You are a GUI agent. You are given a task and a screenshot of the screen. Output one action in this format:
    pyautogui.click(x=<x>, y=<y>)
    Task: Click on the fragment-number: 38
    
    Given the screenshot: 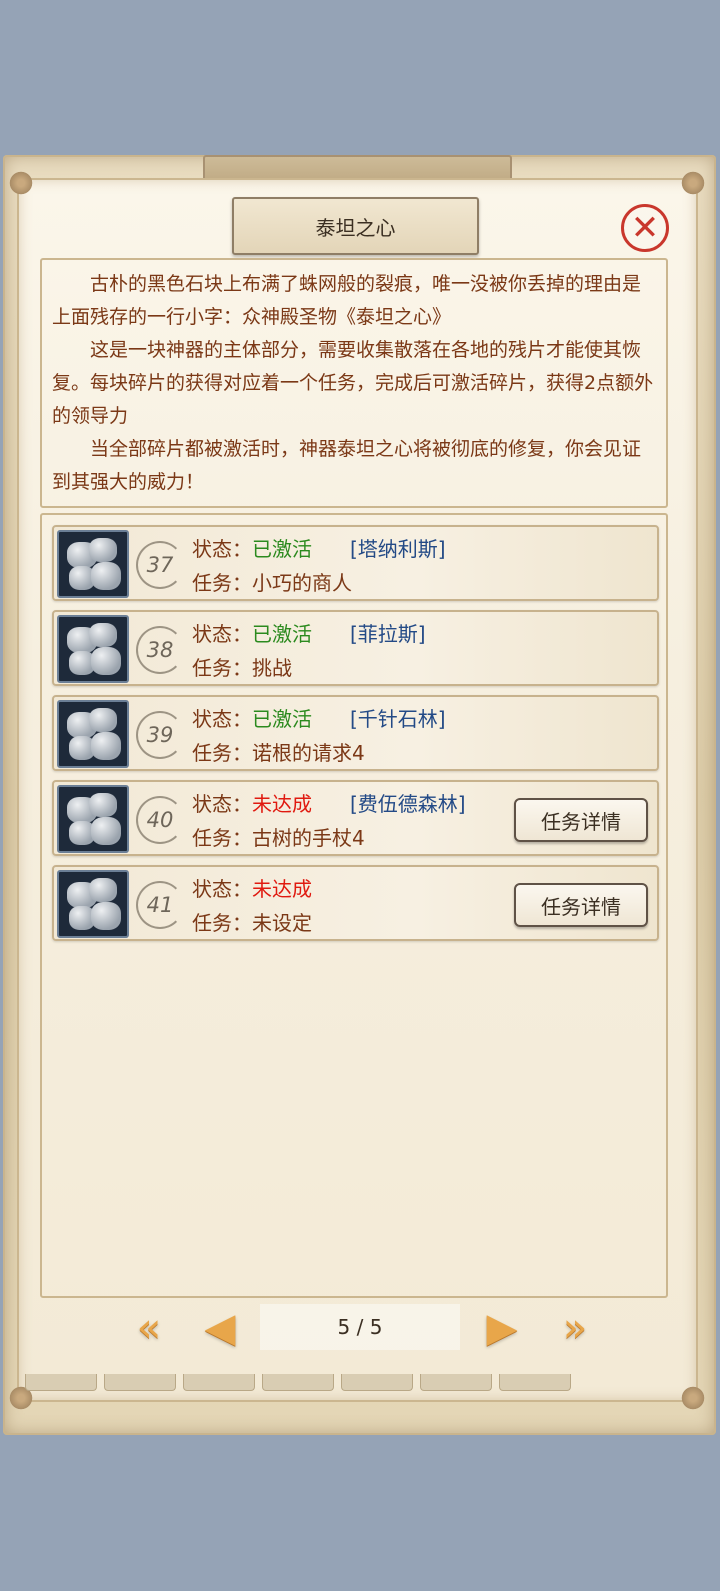 What is the action you would take?
    pyautogui.click(x=160, y=650)
    